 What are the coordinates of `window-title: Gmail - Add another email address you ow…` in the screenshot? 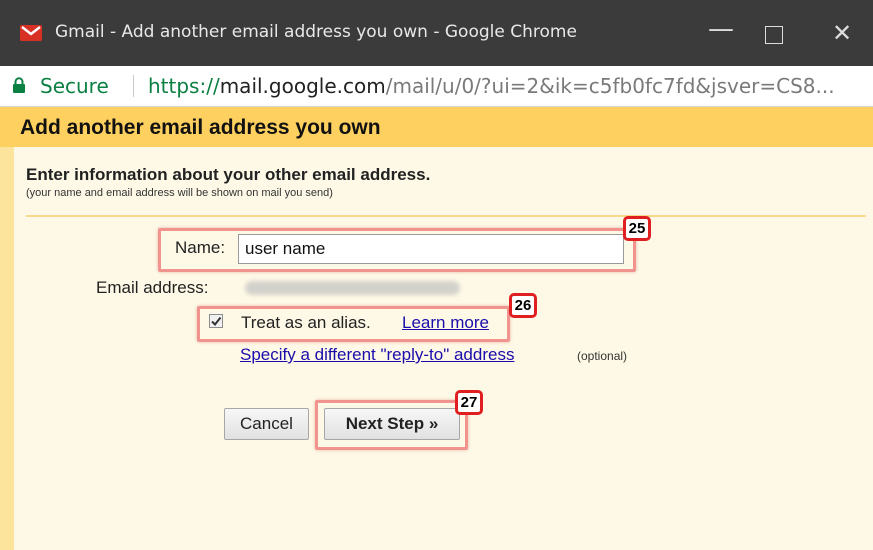 It's located at (316, 32).